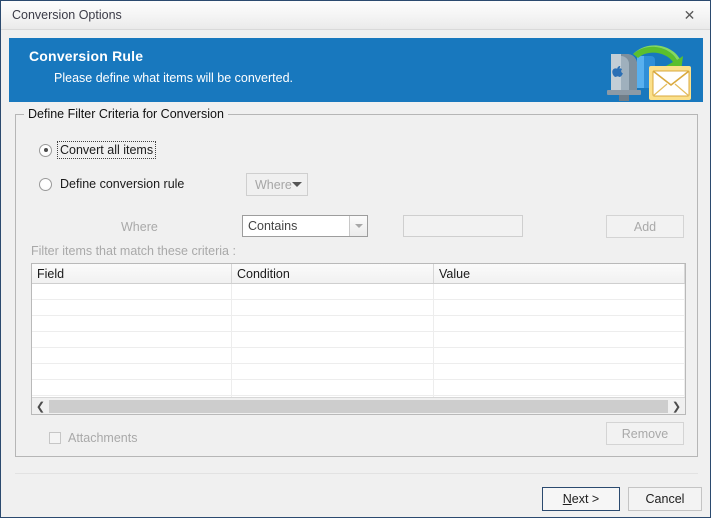 This screenshot has height=518, width=711. I want to click on title-bar: Conversion Options ✕, so click(355, 15).